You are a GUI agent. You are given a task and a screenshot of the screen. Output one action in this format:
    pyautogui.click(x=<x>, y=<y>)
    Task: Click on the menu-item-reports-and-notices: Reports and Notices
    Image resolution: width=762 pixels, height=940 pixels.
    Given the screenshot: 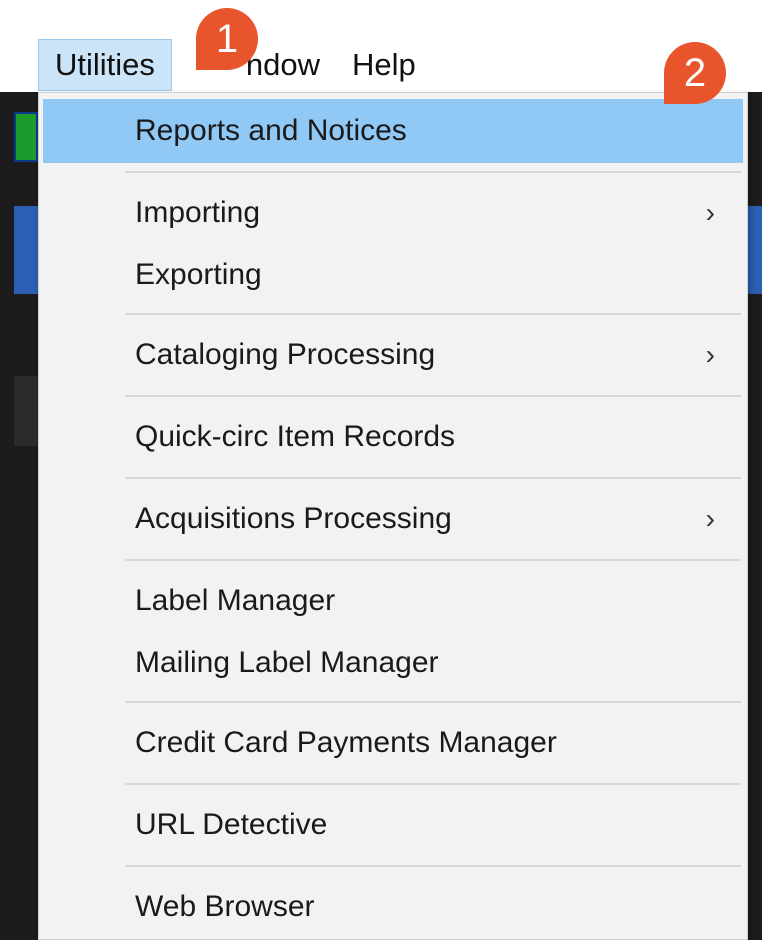 What is the action you would take?
    pyautogui.click(x=393, y=131)
    